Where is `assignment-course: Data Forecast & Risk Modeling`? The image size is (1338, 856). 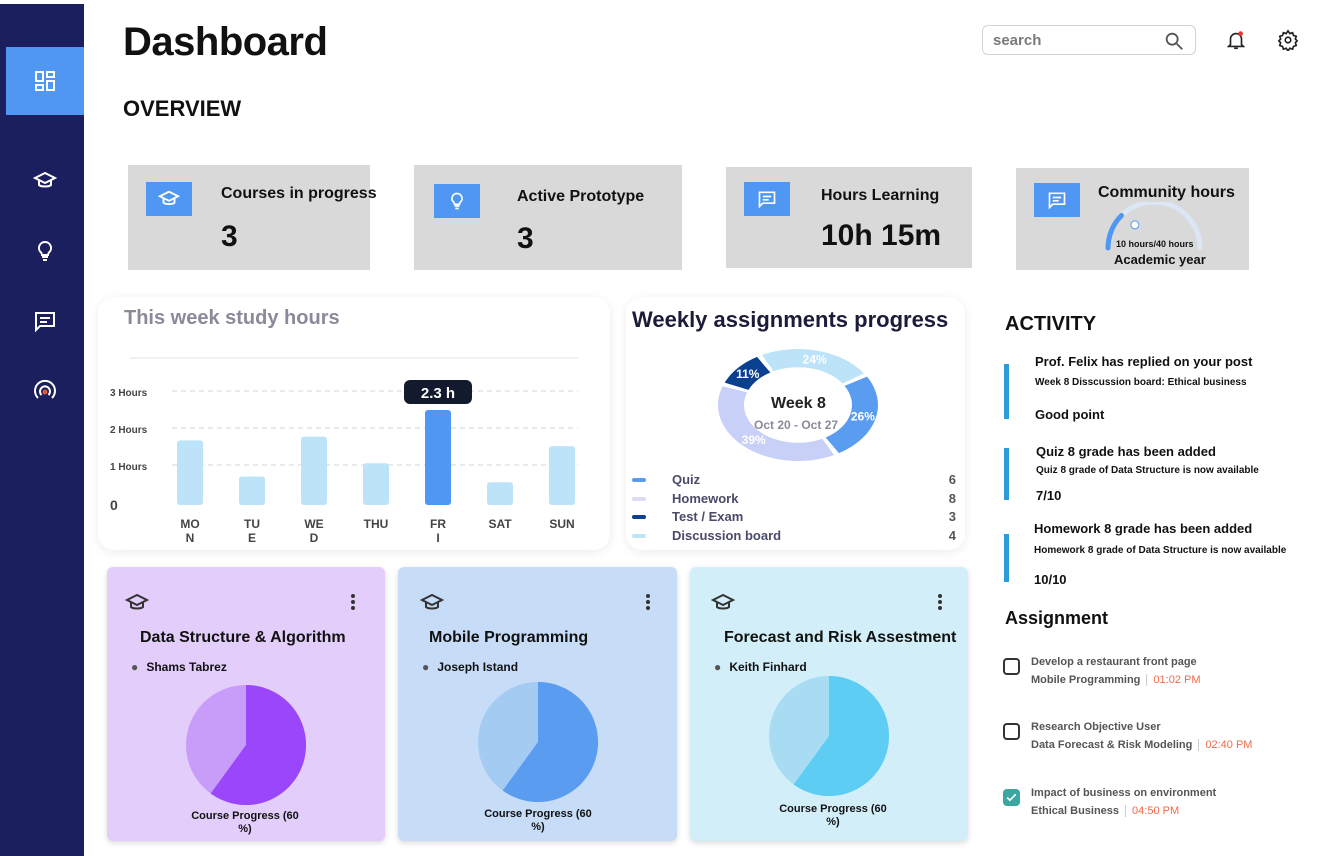 assignment-course: Data Forecast & Risk Modeling is located at coordinates (1112, 745).